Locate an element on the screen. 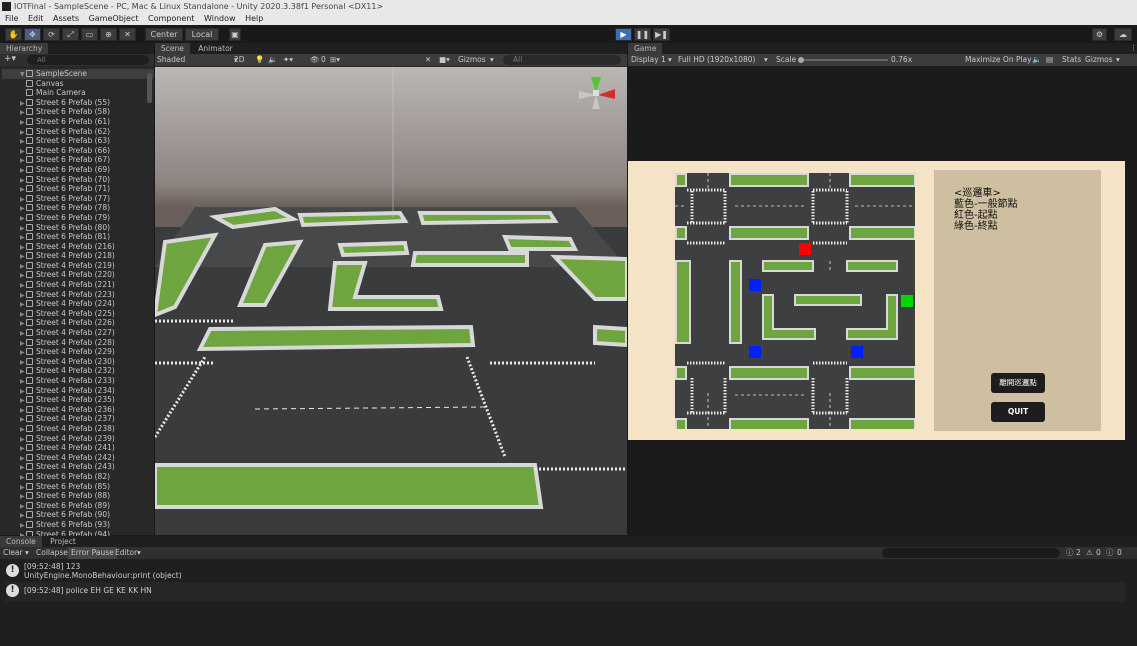 The height and width of the screenshot is (646, 1137). hierarchy-item: ▶ Street 4 Prefab (243) is located at coordinates (87, 467).